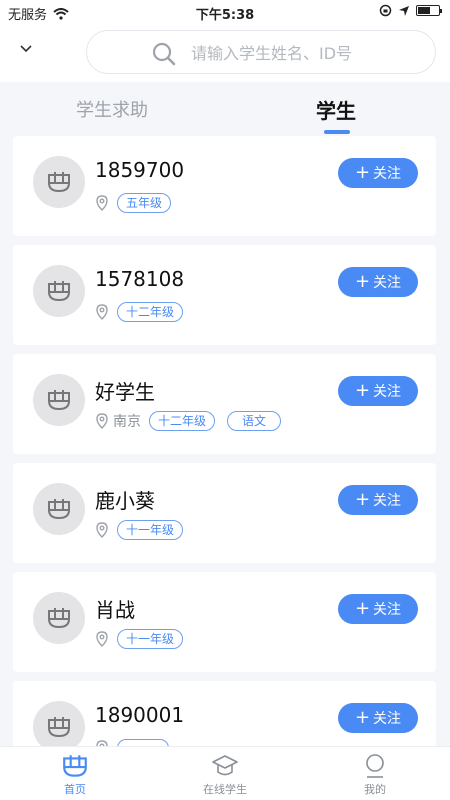  What do you see at coordinates (164, 54) in the screenshot?
I see `search-icon` at bounding box center [164, 54].